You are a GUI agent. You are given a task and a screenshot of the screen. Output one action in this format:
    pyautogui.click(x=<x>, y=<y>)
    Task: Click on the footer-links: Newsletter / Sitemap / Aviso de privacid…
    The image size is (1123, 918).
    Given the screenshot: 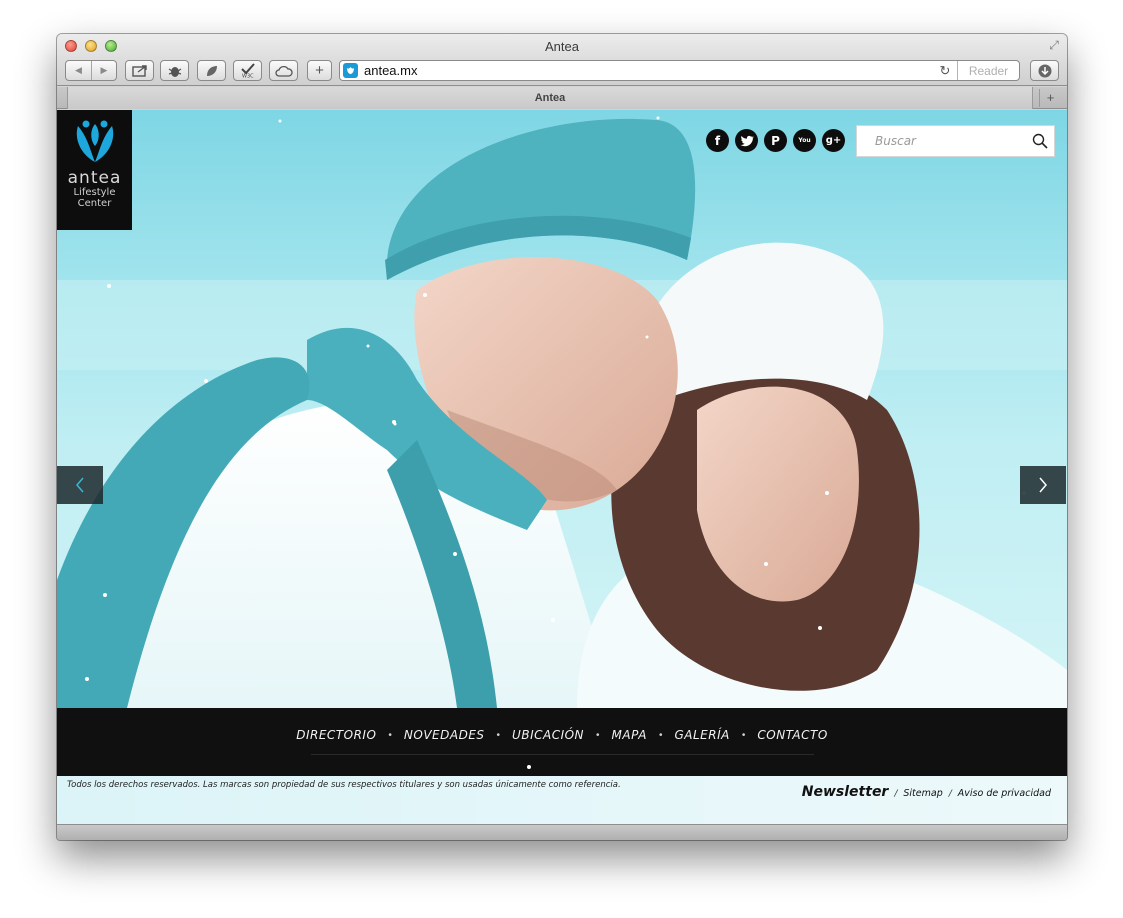 What is the action you would take?
    pyautogui.click(x=926, y=792)
    